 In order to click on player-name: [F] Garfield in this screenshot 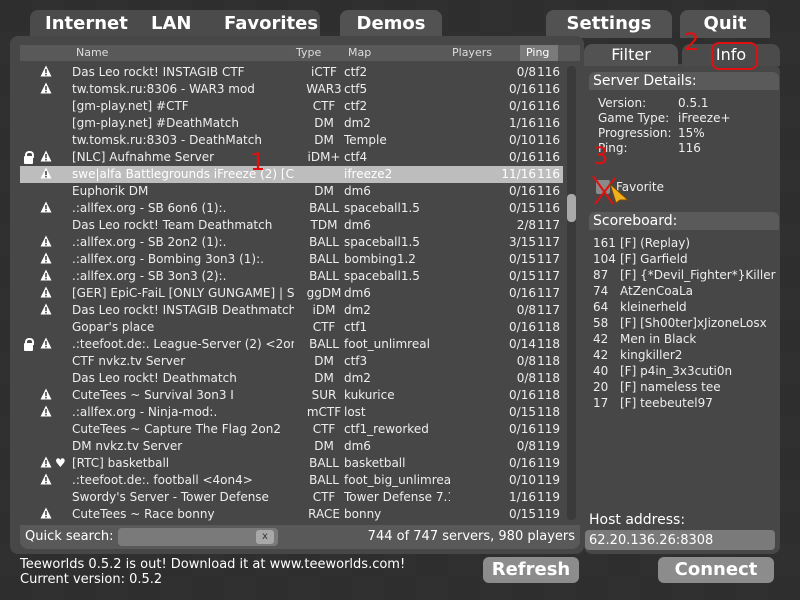, I will do `click(654, 259)`.